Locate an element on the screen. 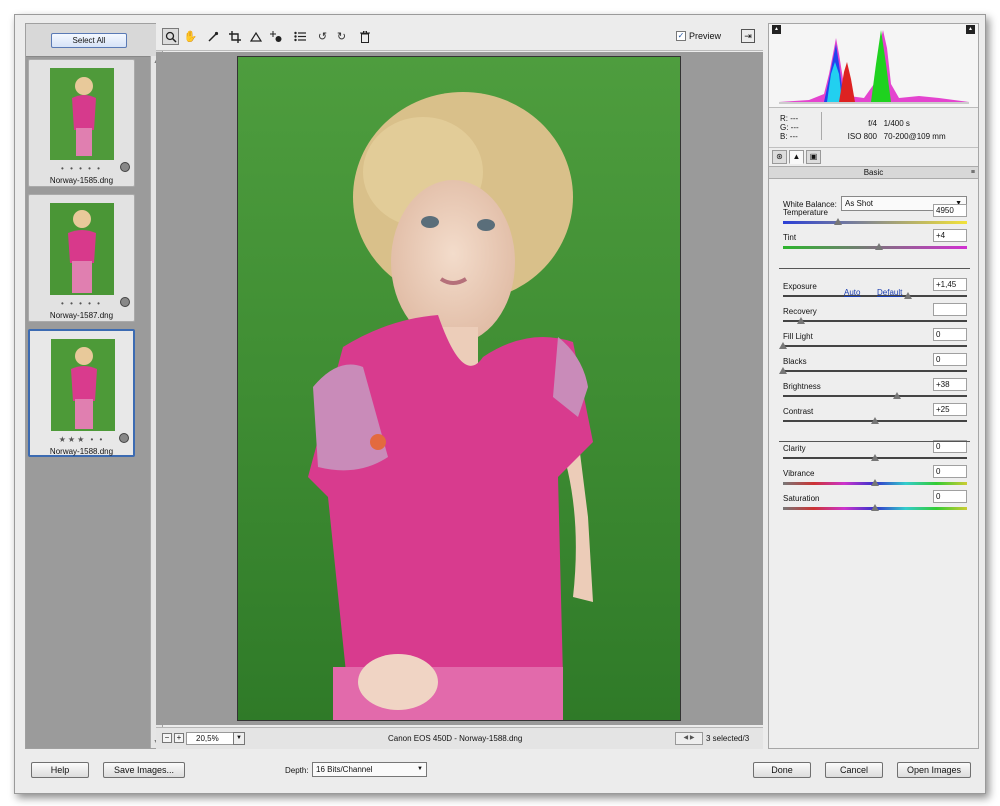 The height and width of the screenshot is (806, 1000). lens: 70-200@109 mm is located at coordinates (914, 136).